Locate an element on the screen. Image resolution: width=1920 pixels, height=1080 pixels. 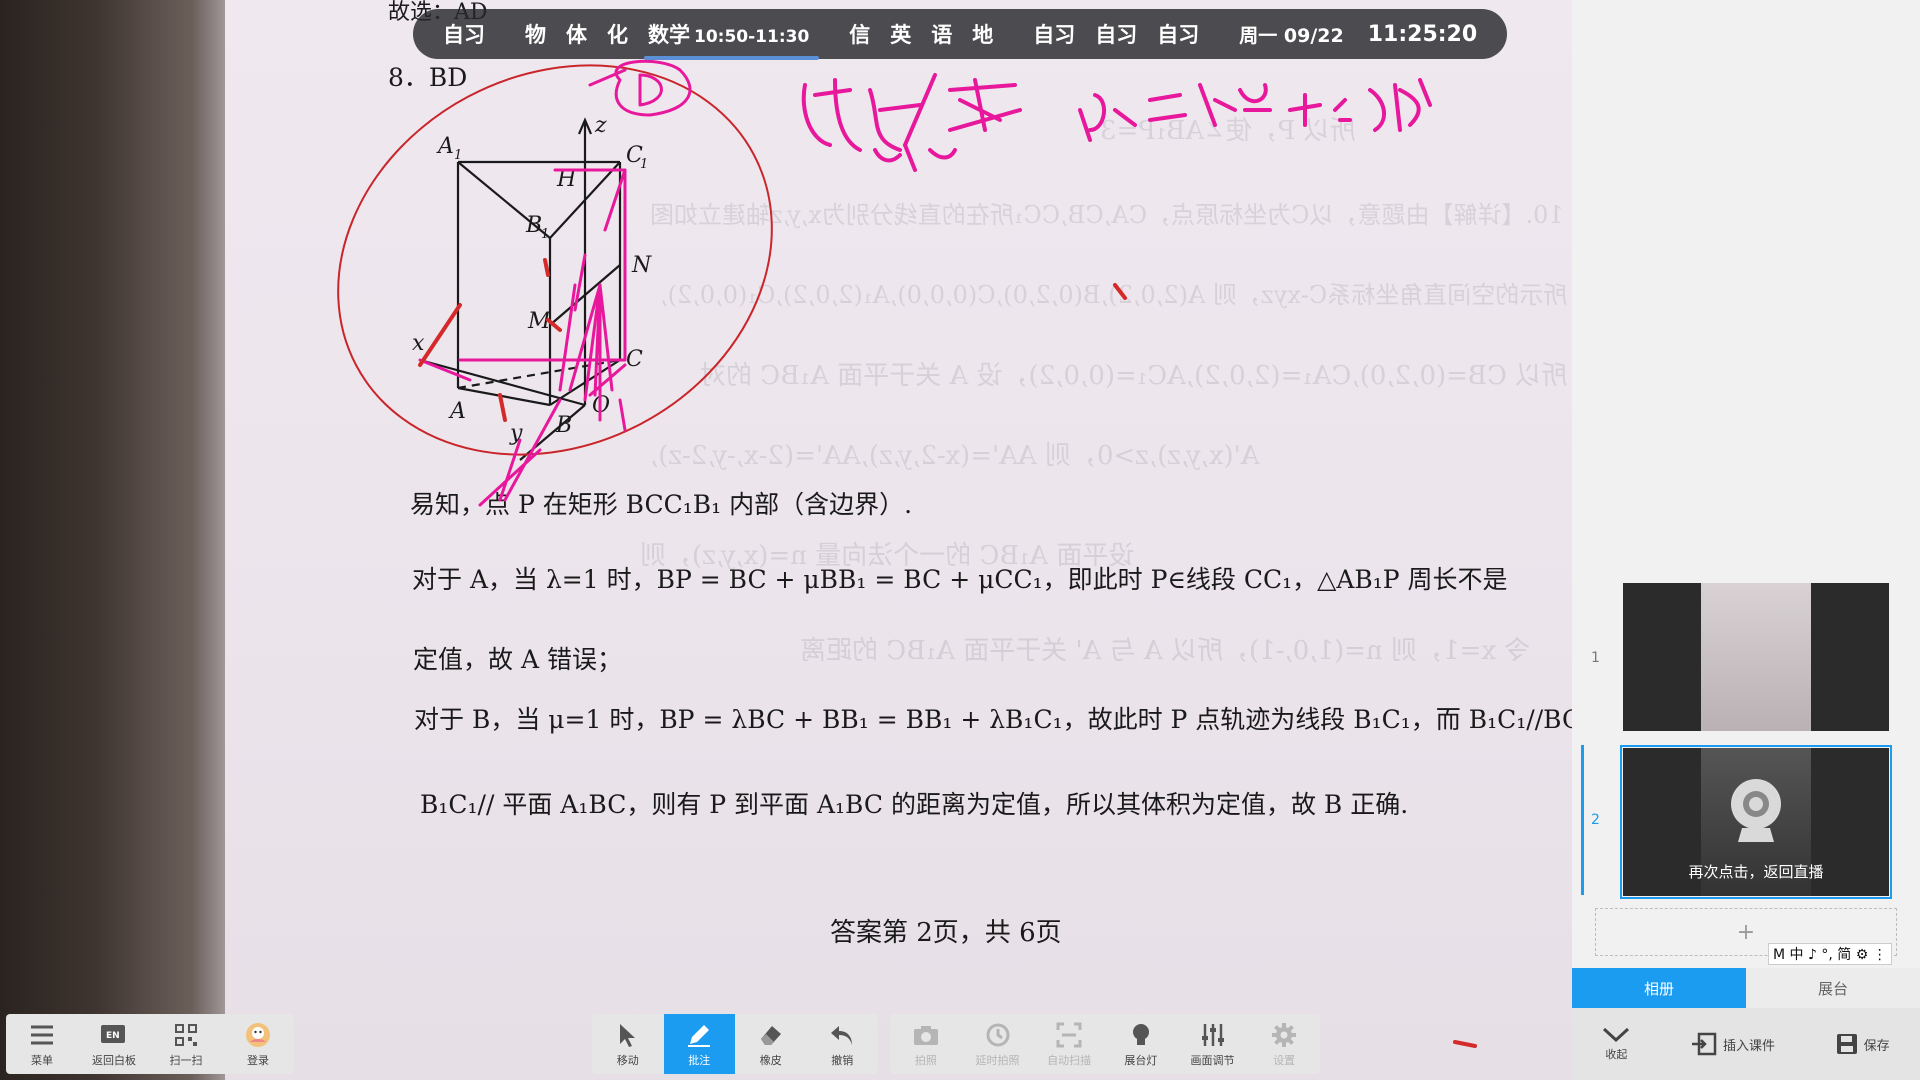
image-adjust-button: 画面调节 is located at coordinates (1213, 1044).